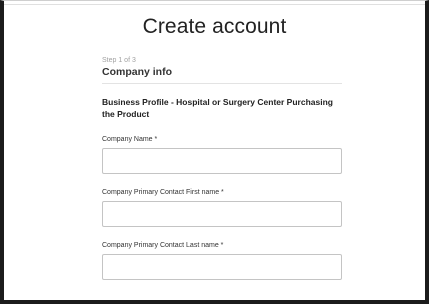 The image size is (429, 304). What do you see at coordinates (130, 139) in the screenshot?
I see `company-name-label: Company Name *` at bounding box center [130, 139].